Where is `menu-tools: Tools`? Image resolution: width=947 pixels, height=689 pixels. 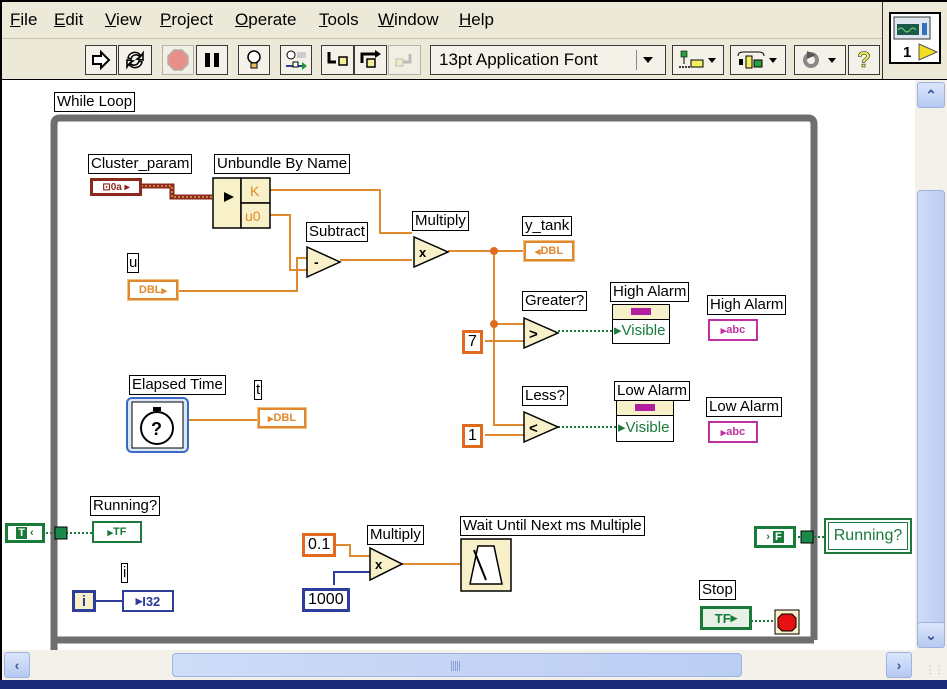
menu-tools: Tools is located at coordinates (339, 20).